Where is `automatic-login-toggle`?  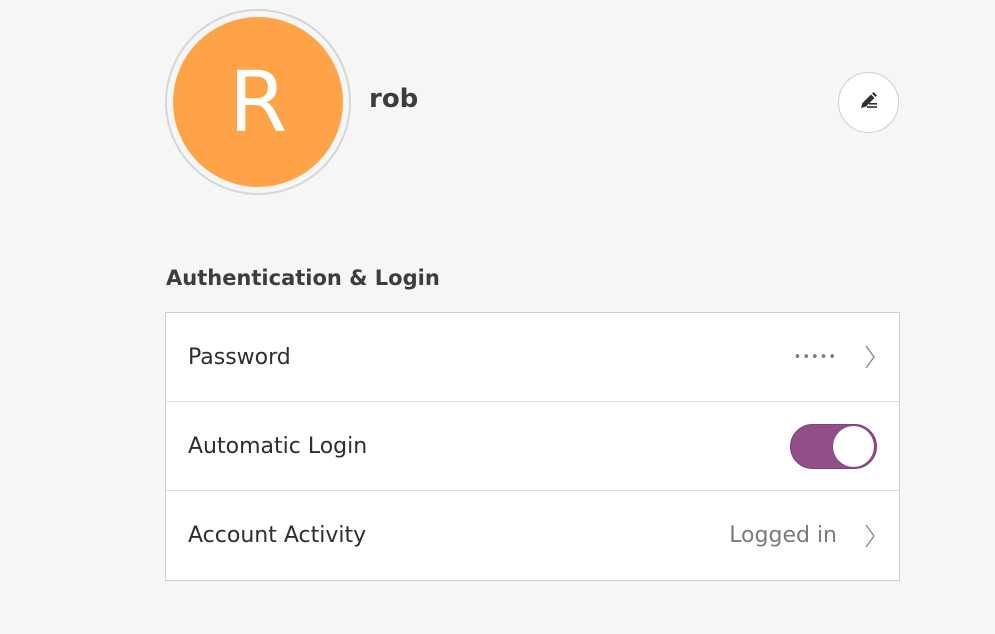
automatic-login-toggle is located at coordinates (833, 446).